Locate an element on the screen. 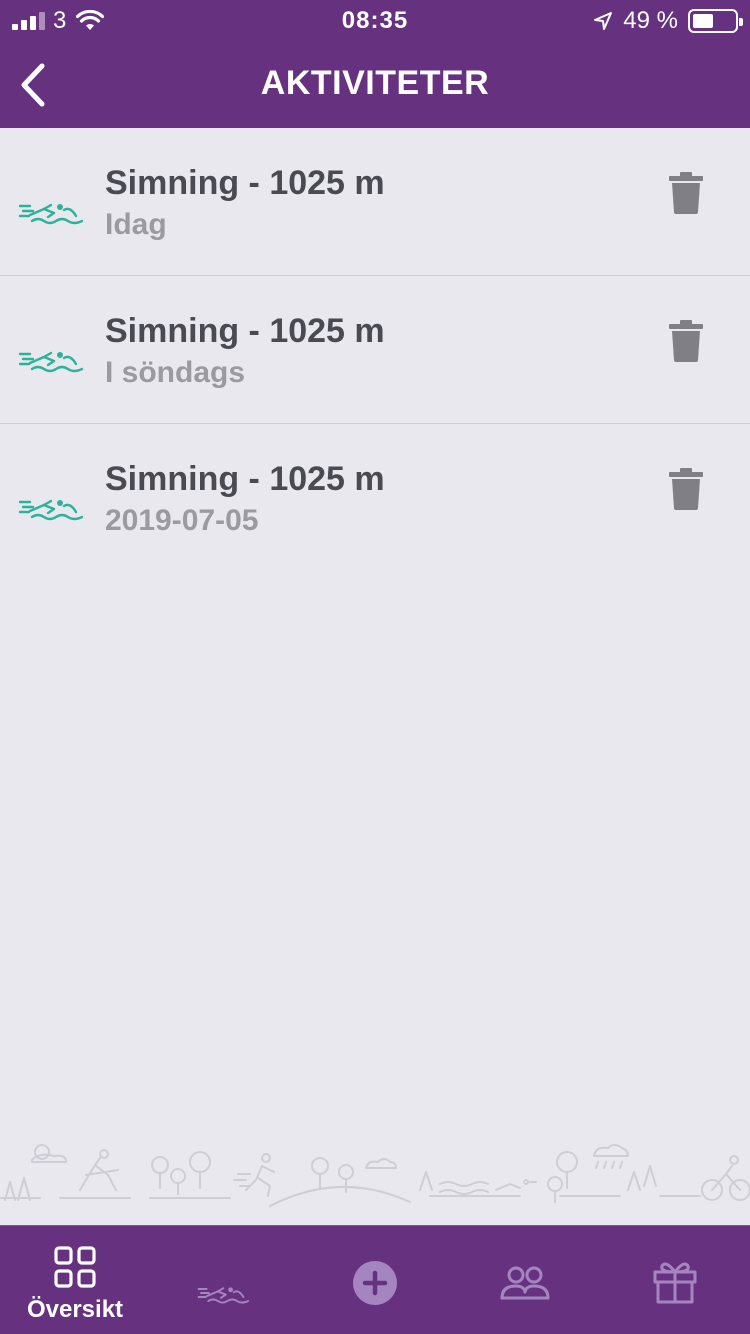  page-title: AKTIVITETER is located at coordinates (375, 83).